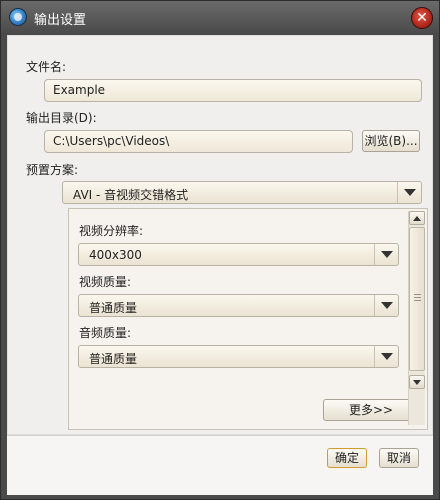  Describe the element at coordinates (238, 254) in the screenshot. I see `resolution-select: 400x300` at that location.